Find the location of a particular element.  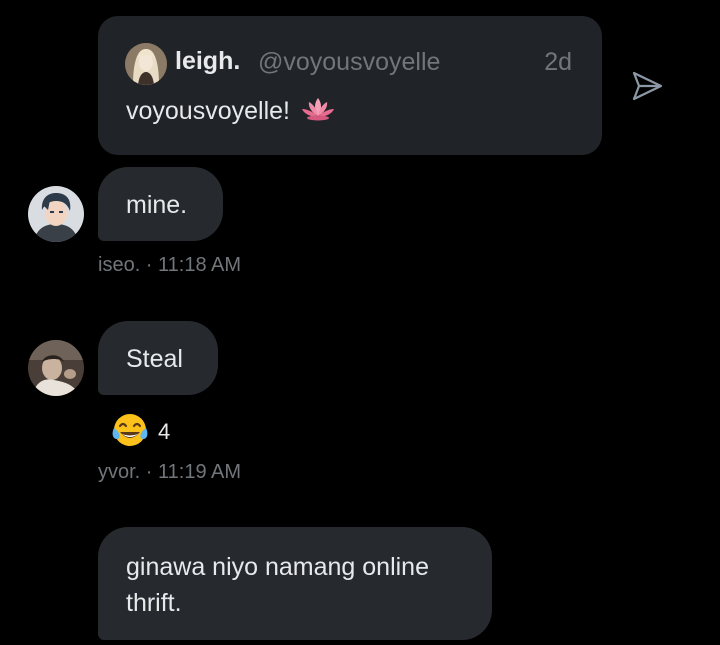

message-text: mine. is located at coordinates (157, 205).